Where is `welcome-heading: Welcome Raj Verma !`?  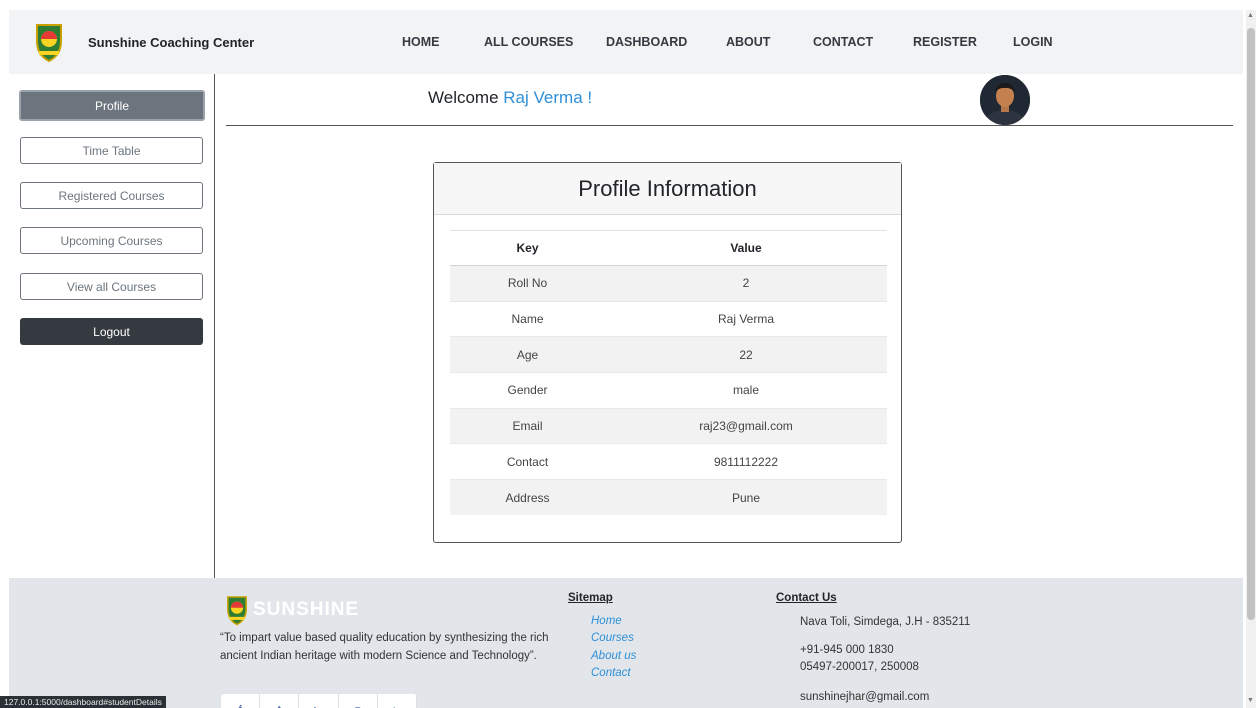 welcome-heading: Welcome Raj Verma ! is located at coordinates (510, 98).